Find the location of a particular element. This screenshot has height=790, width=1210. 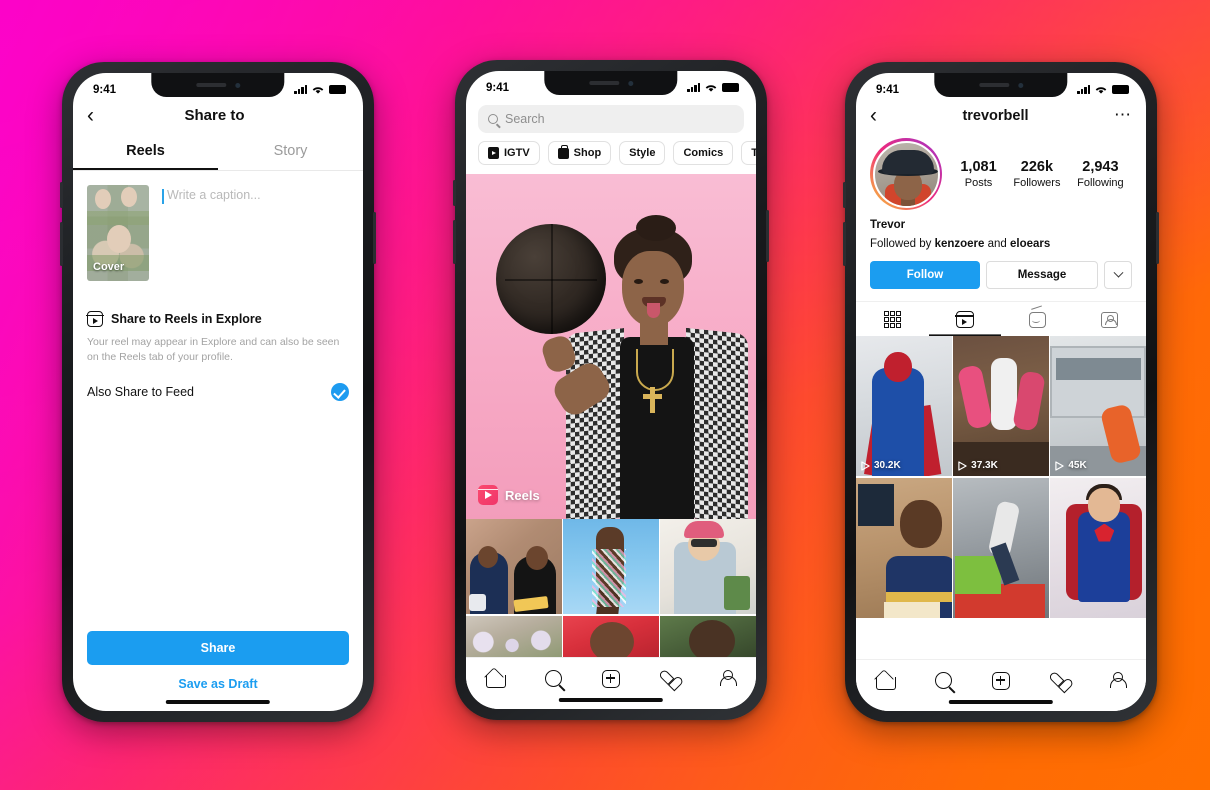

chip-shop: Shop is located at coordinates (579, 153).